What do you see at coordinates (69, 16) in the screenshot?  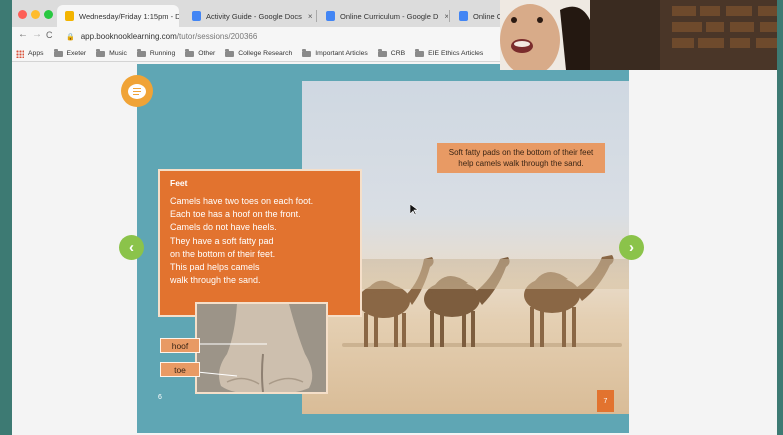 I see `google-drive-icon` at bounding box center [69, 16].